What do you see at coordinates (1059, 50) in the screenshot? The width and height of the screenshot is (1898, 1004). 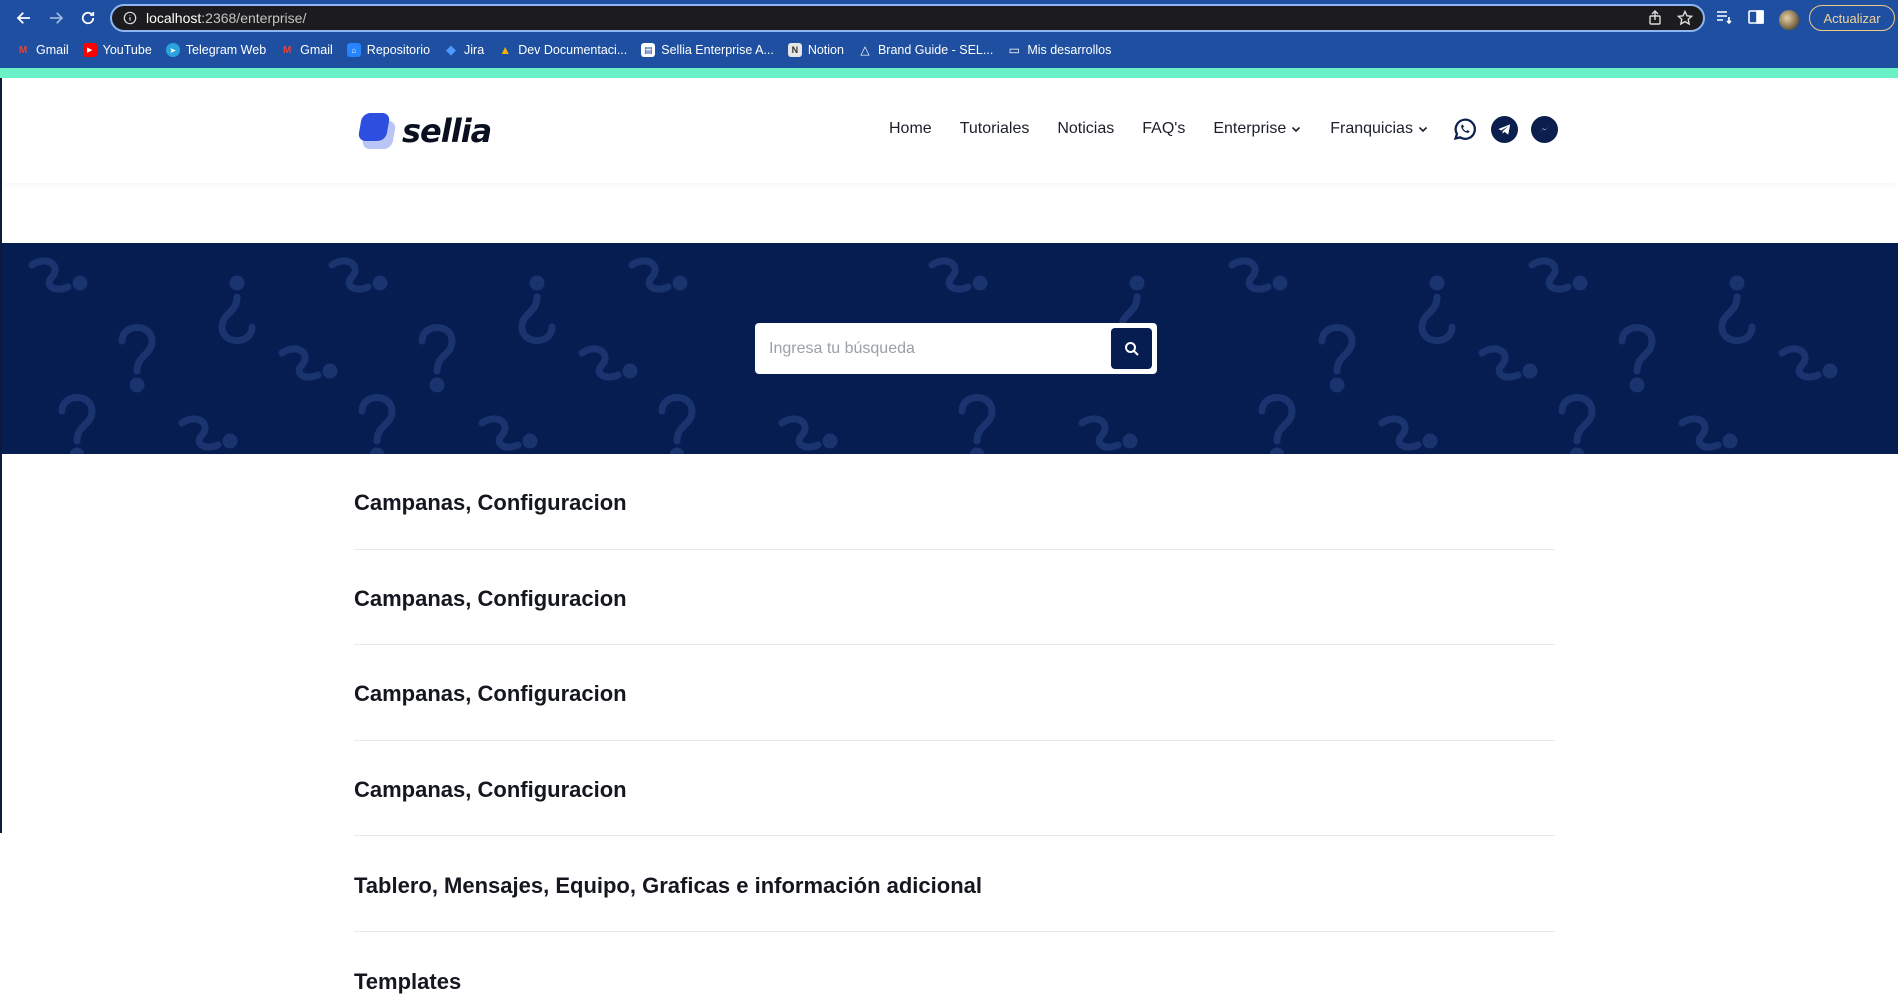 I see `bookmark-mis-desarrollos: ▭ Mis desarrollos` at bounding box center [1059, 50].